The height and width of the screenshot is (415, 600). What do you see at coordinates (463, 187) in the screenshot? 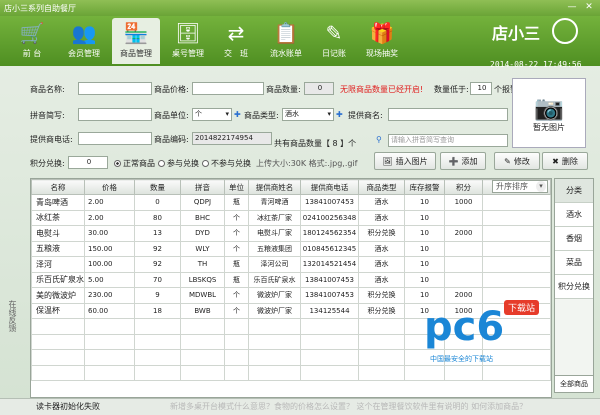
I see `column-header: 积分` at bounding box center [463, 187].